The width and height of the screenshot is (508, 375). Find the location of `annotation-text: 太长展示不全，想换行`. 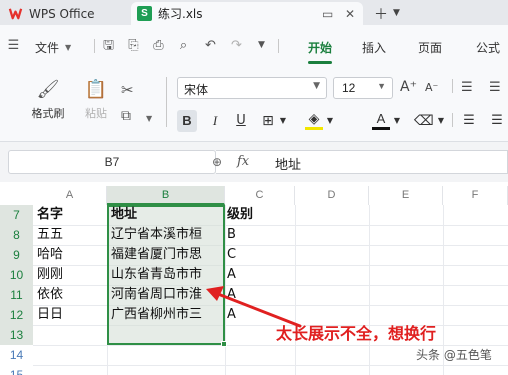

annotation-text: 太长展示不全，想换行 is located at coordinates (356, 333).